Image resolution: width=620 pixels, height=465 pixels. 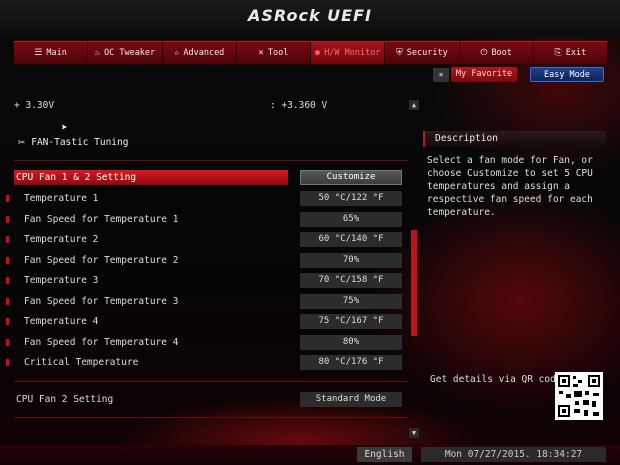 What do you see at coordinates (101, 342) in the screenshot?
I see `fan-speed-4-label: Fan Speed for Temperature 4` at bounding box center [101, 342].